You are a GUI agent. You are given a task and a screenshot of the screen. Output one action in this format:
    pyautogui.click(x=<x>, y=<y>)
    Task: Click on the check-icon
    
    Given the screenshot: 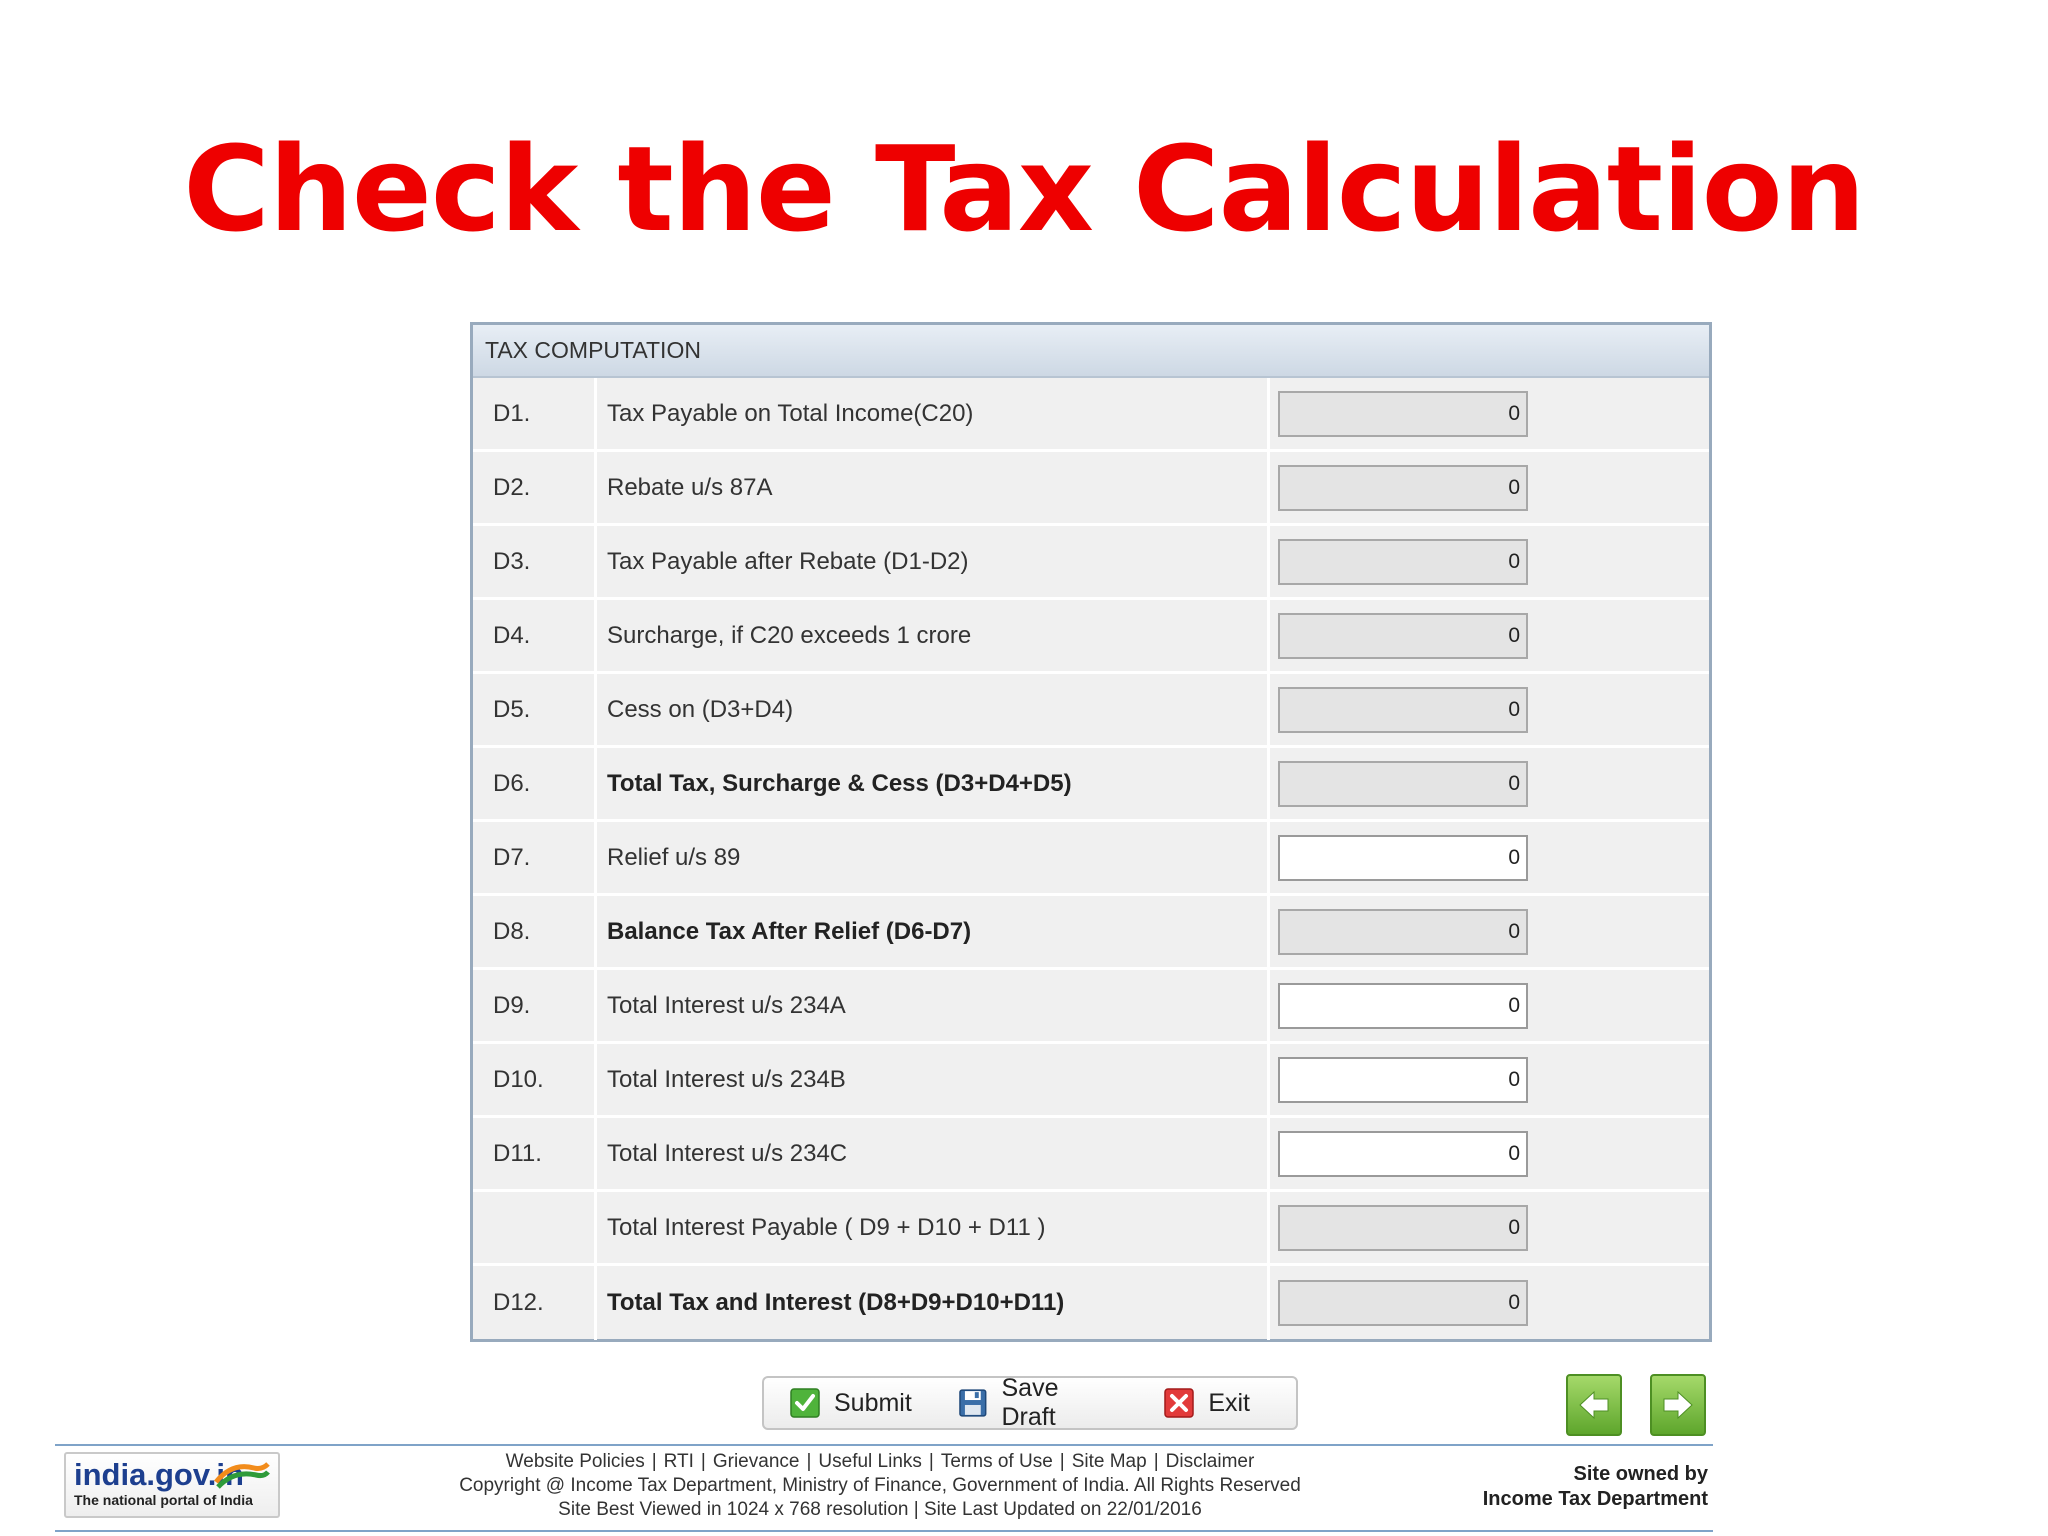 What is the action you would take?
    pyautogui.click(x=805, y=1403)
    